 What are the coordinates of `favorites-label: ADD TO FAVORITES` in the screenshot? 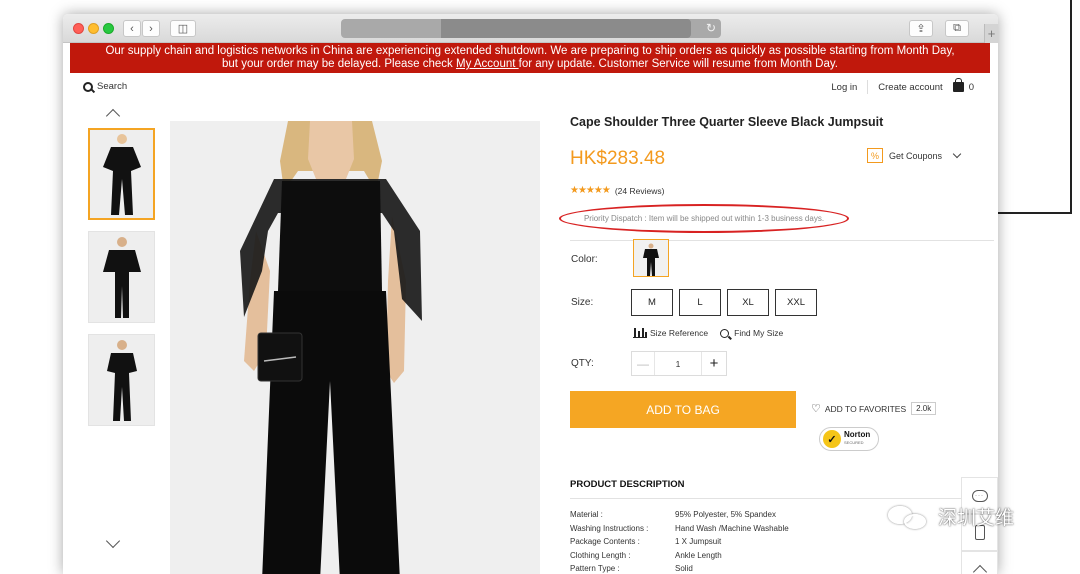 It's located at (865, 408).